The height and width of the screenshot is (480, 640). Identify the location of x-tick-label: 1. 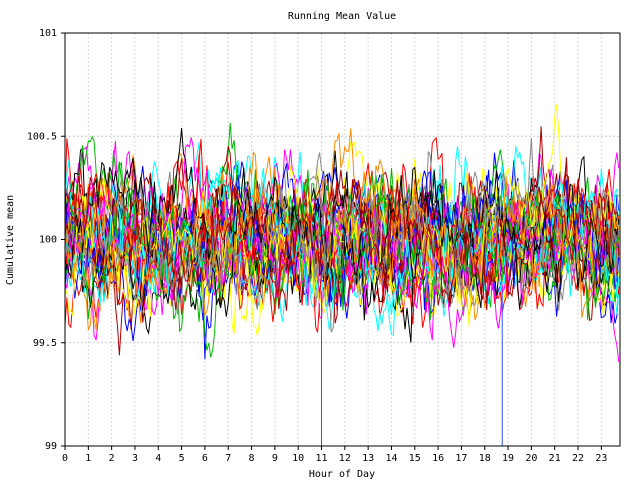
(88, 458).